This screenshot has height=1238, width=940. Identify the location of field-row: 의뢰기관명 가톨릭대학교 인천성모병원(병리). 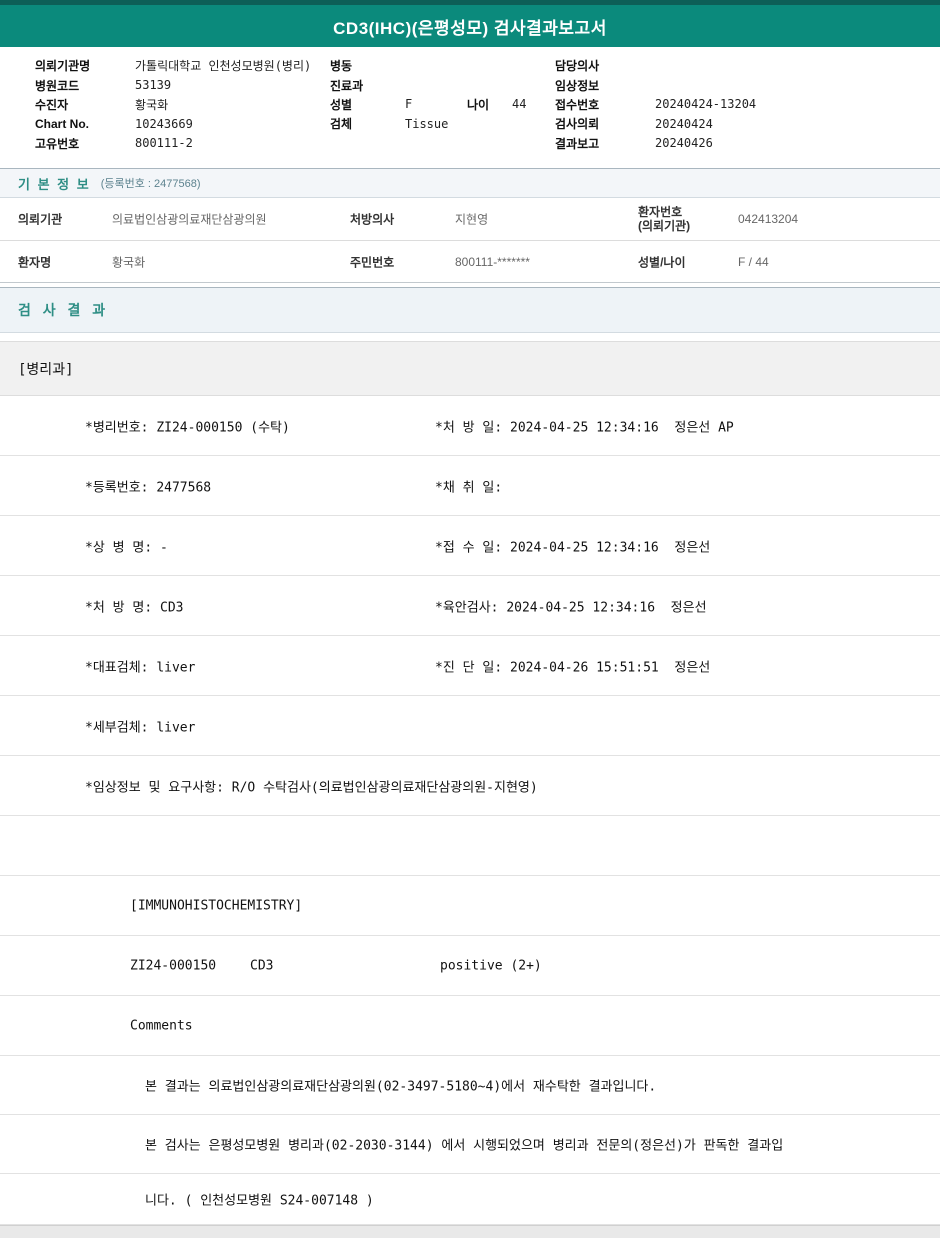
(173, 65).